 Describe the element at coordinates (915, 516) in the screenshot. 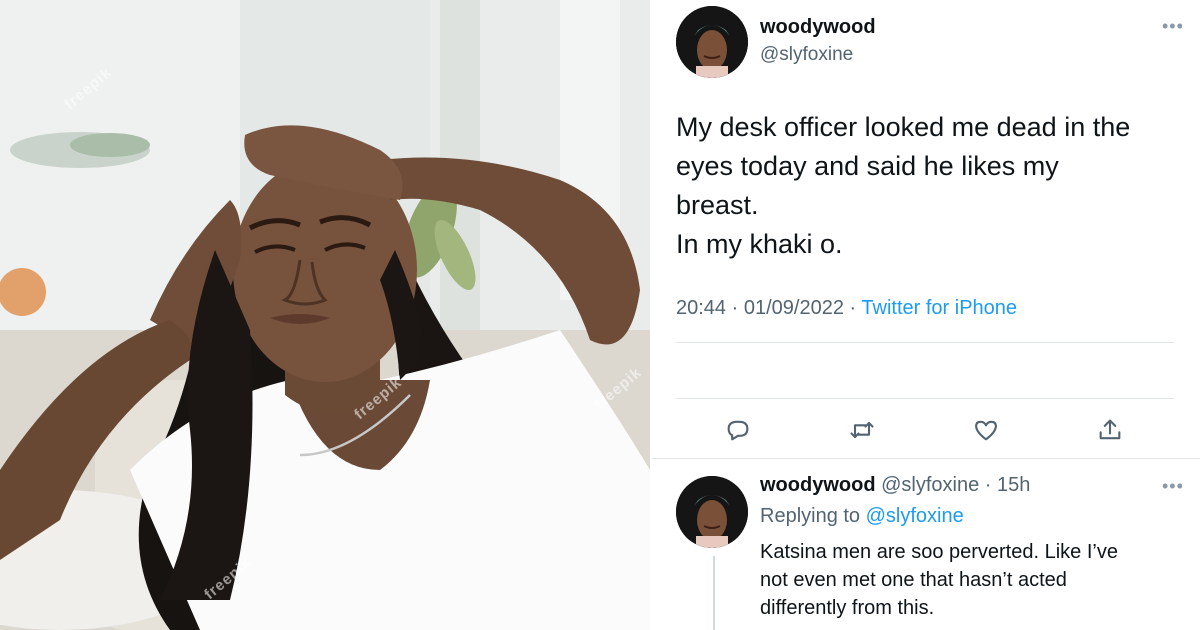

I see `replying-to-handle: @slyfoxine` at that location.